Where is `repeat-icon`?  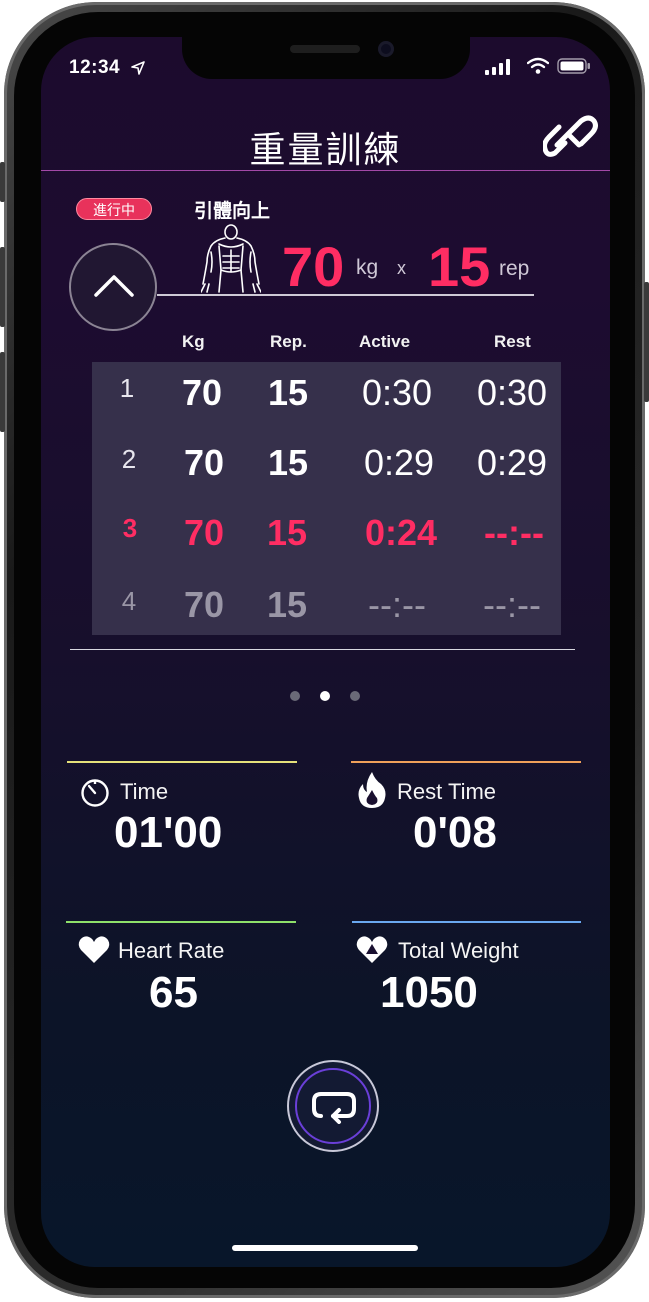 repeat-icon is located at coordinates (334, 1108).